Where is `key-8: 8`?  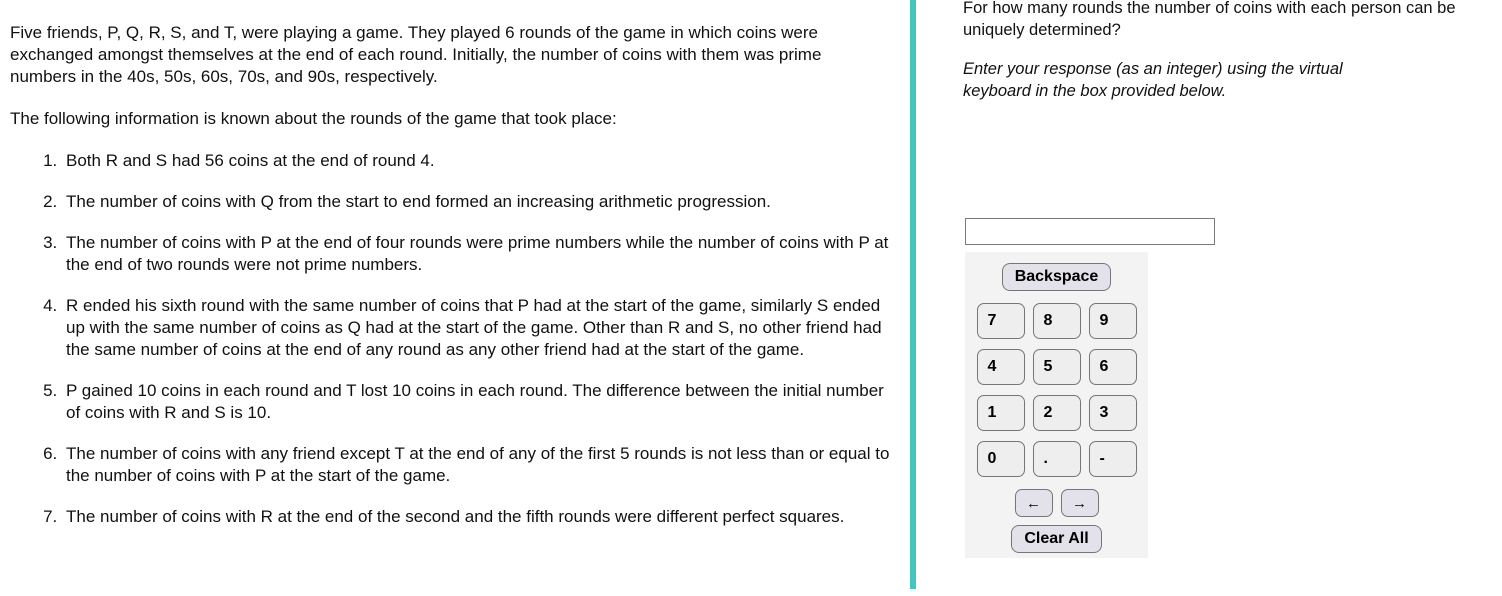 key-8: 8 is located at coordinates (1056, 321).